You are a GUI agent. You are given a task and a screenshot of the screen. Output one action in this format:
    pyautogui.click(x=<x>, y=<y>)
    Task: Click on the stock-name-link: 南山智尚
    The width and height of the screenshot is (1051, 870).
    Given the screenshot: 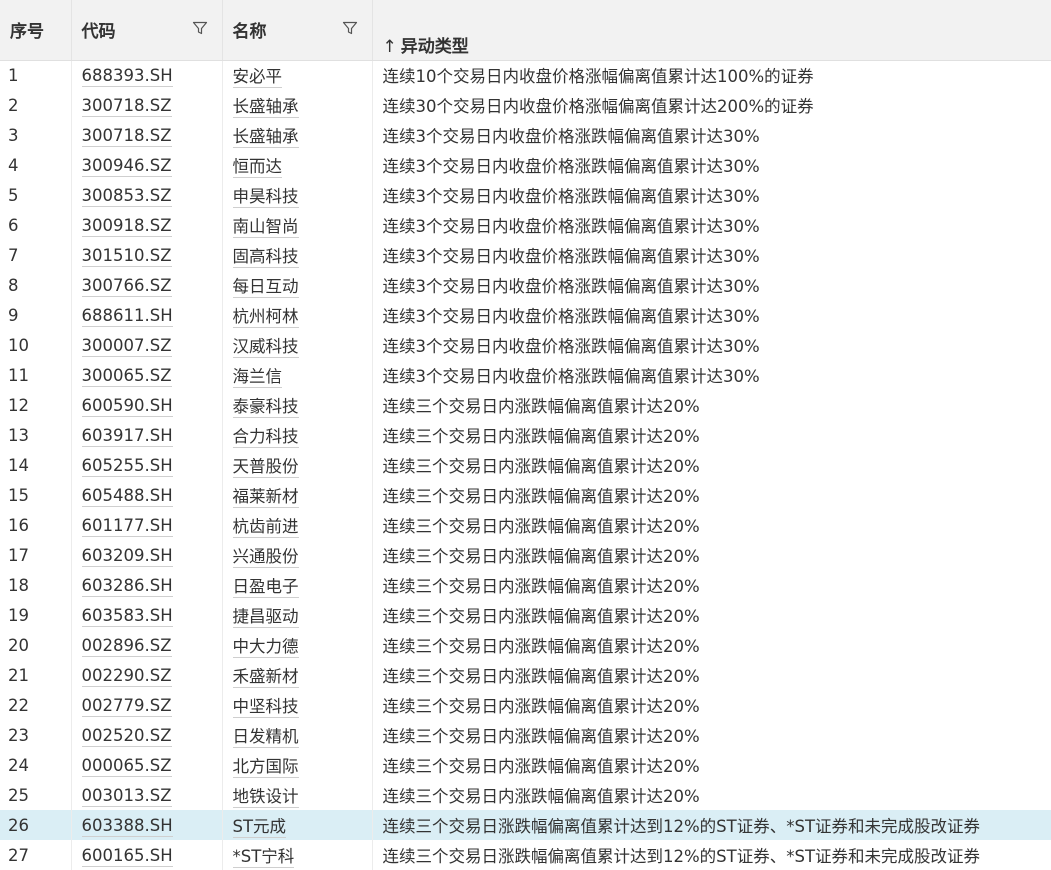 What is the action you would take?
    pyautogui.click(x=265, y=227)
    